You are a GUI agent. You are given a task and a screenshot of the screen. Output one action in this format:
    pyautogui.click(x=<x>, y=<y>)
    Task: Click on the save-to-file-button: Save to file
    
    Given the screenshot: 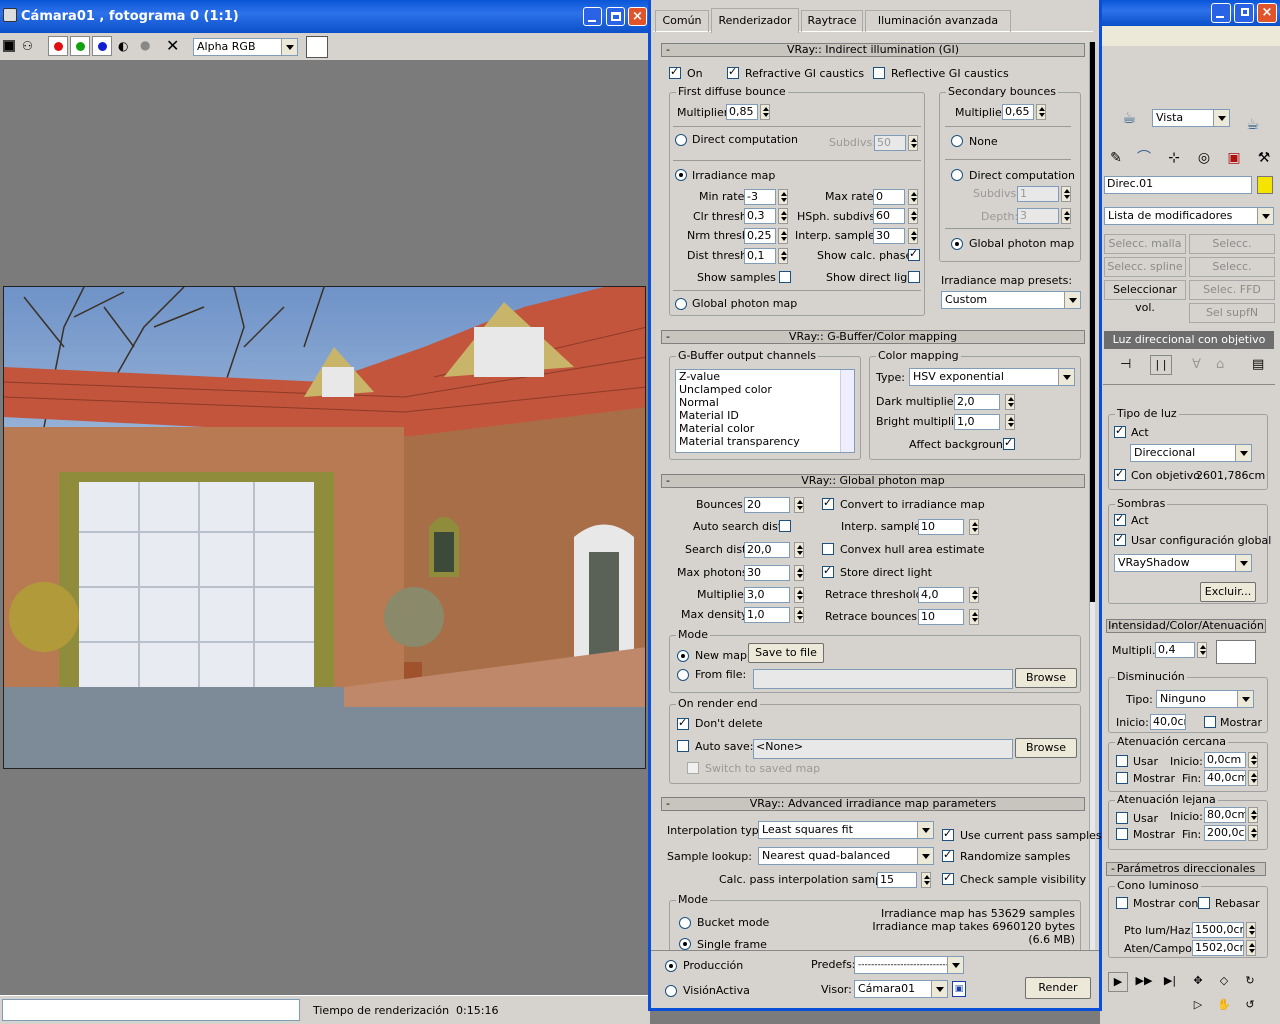 What is the action you would take?
    pyautogui.click(x=786, y=653)
    